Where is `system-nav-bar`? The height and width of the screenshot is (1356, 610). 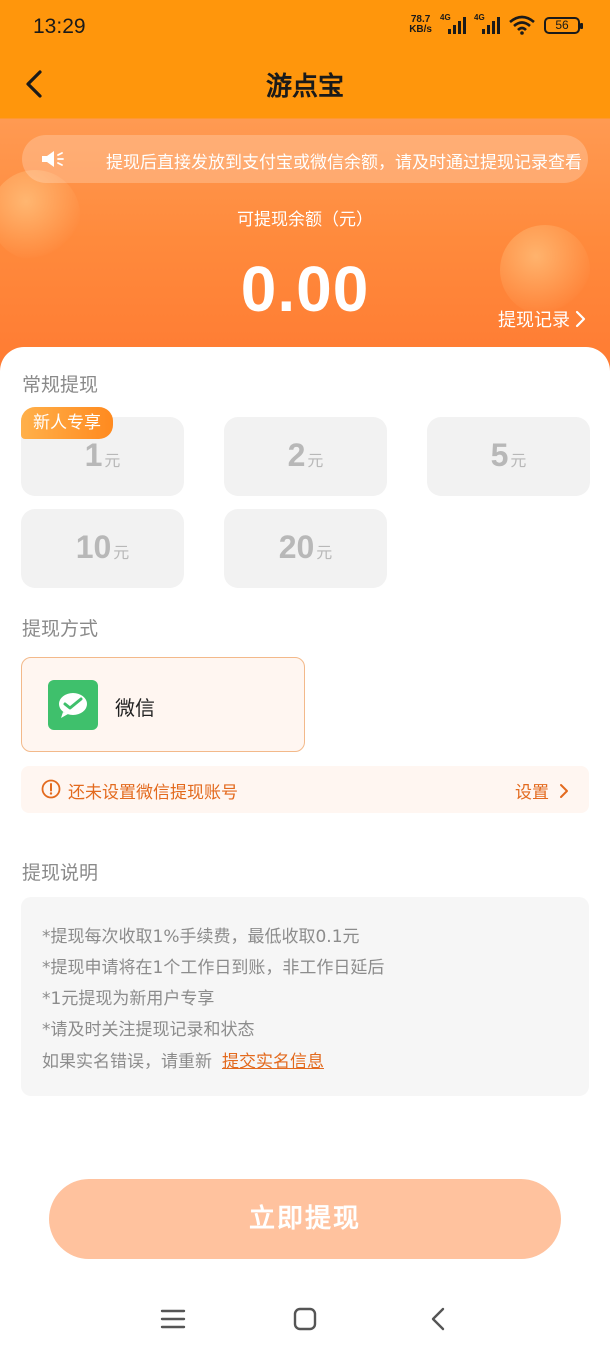 system-nav-bar is located at coordinates (305, 1320).